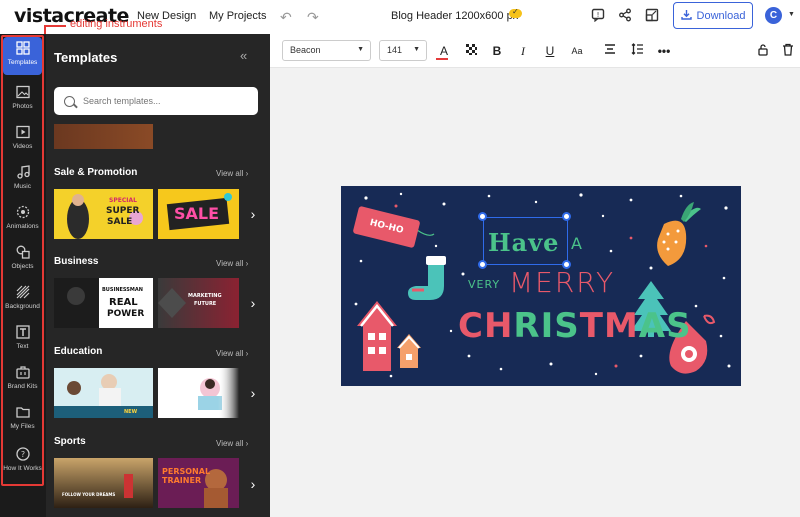 The height and width of the screenshot is (517, 800). I want to click on lock-icon, so click(763, 51).